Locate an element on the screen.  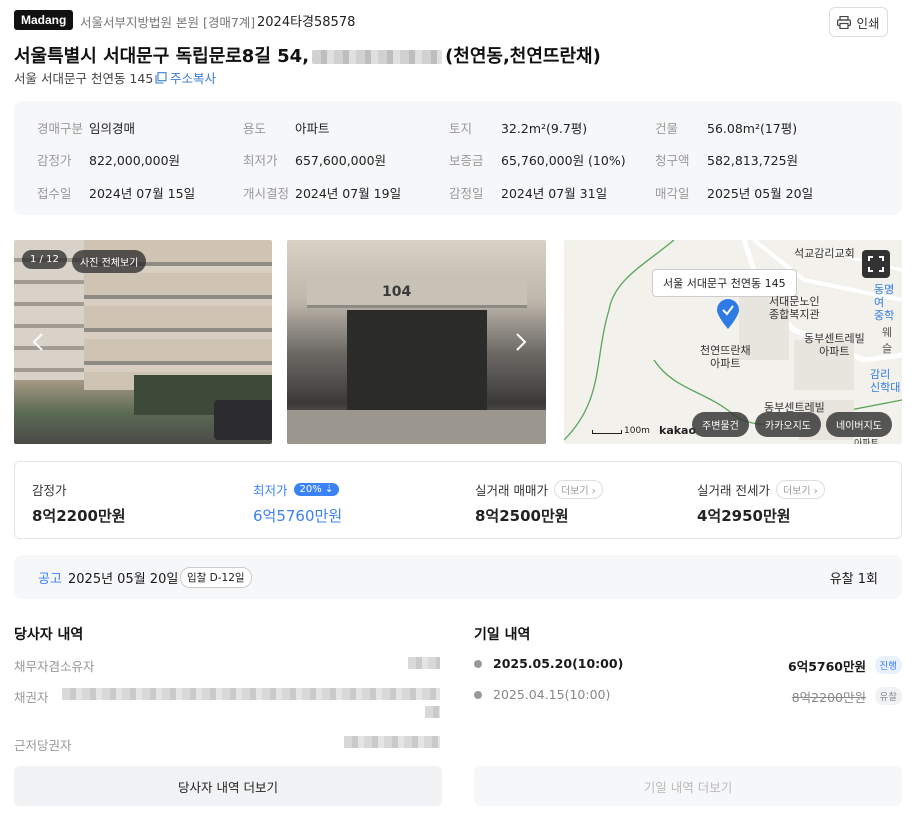
info-value: 2024년 07월 19일 is located at coordinates (348, 193).